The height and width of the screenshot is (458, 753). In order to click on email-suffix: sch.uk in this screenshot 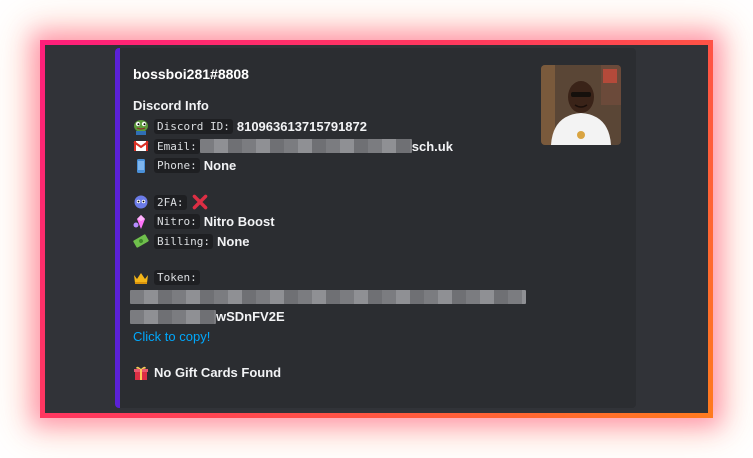, I will do `click(432, 146)`.